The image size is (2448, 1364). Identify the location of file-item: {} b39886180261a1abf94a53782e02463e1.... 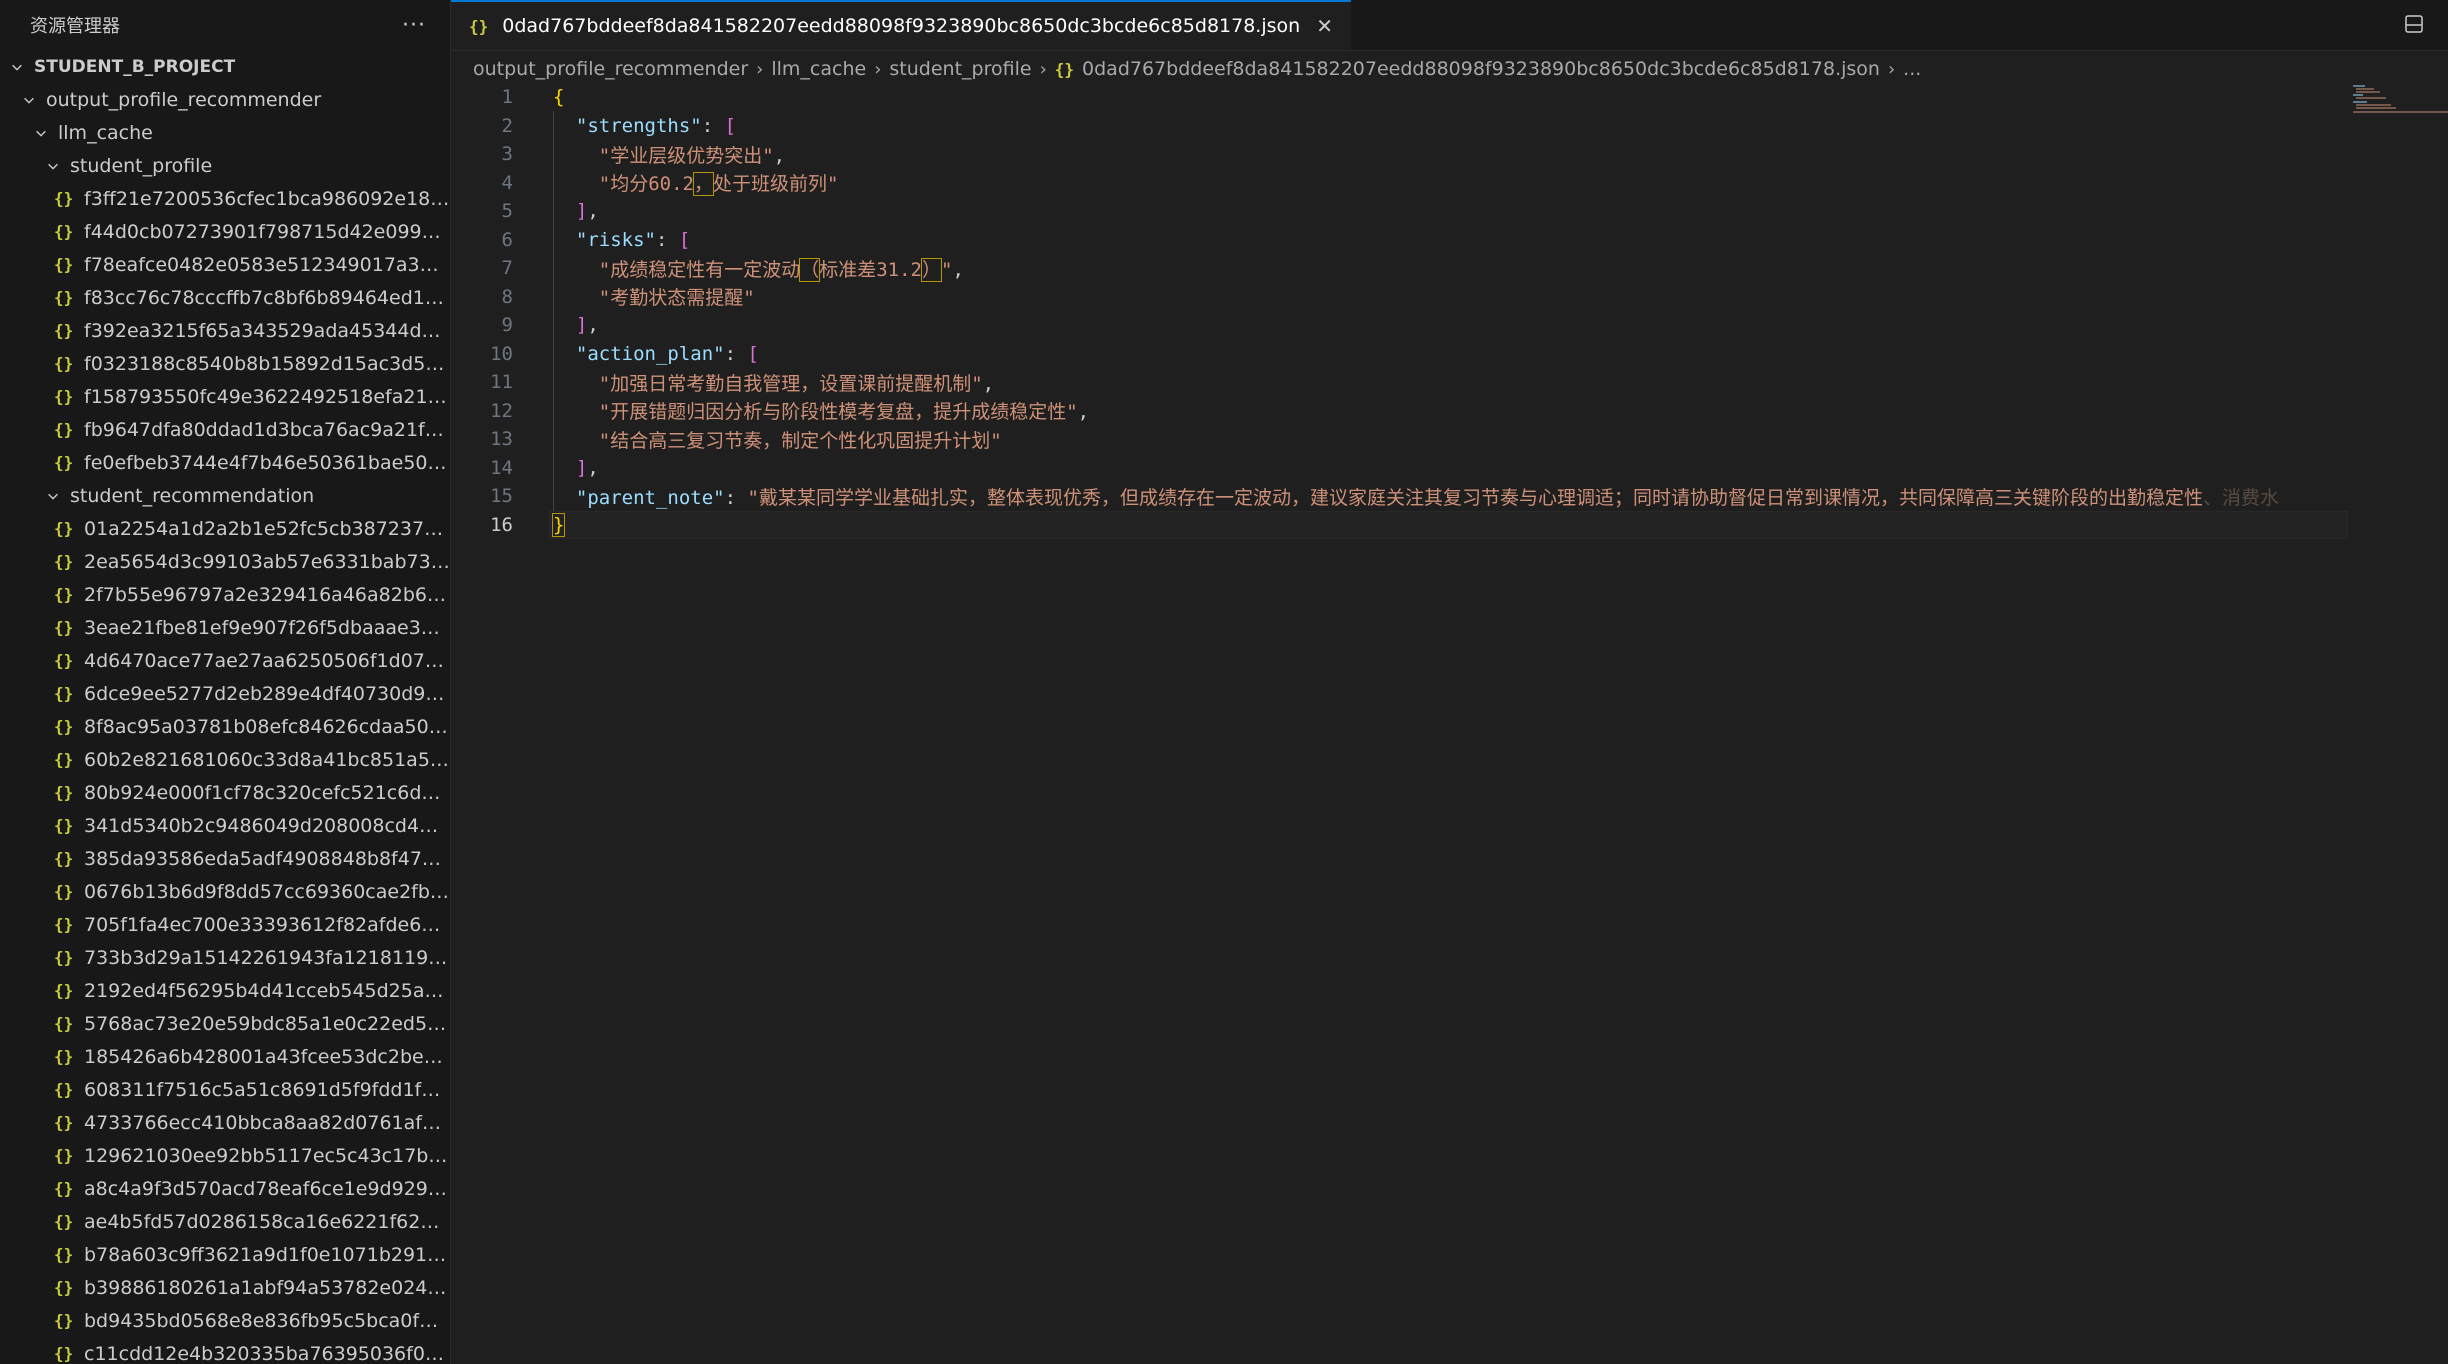
(225, 1287).